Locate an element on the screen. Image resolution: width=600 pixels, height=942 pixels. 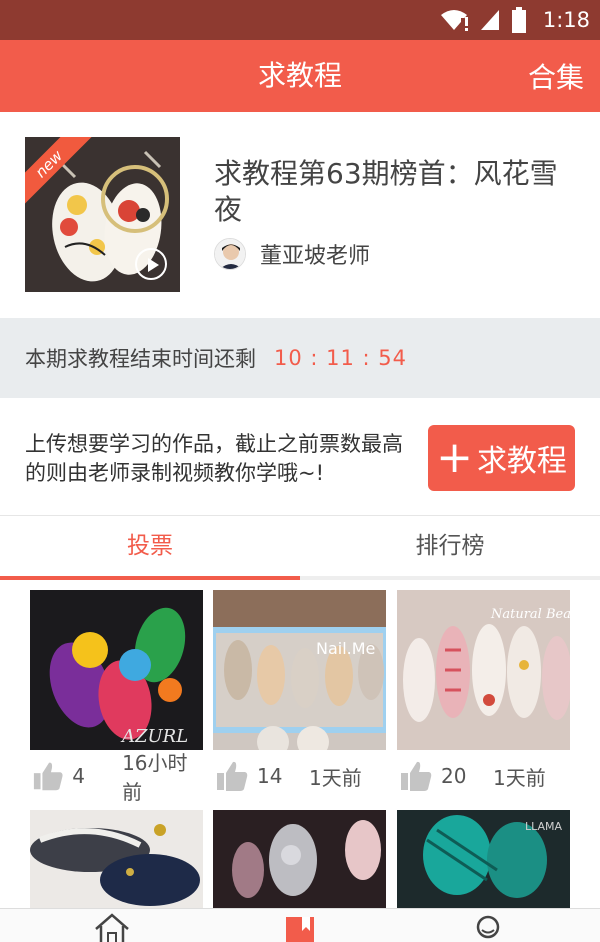
upload-section: 上传想要学习的作品，截止之前票数最高的则由老师录制视频教你学哦~! + 求教程 is located at coordinates (300, 457).